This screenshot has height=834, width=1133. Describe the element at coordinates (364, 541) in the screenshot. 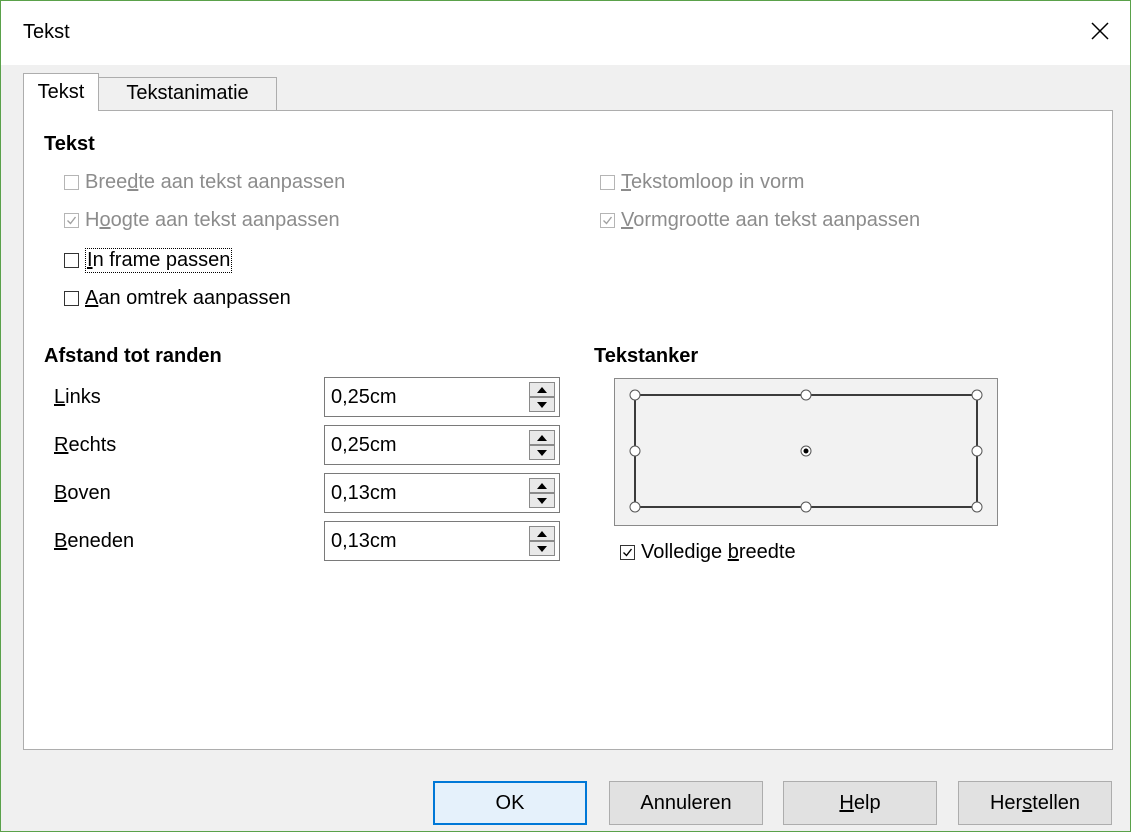

I see `bottom-spacing-value: 0,13cm` at that location.